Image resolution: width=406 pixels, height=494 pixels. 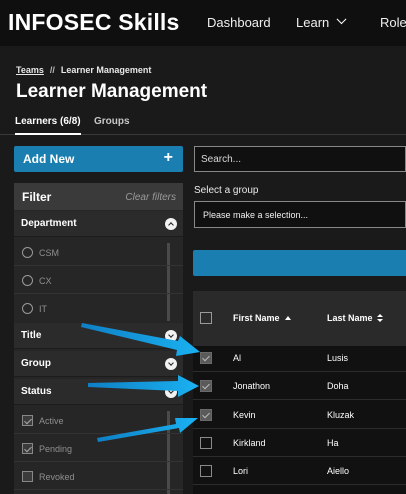 I want to click on breadcrumb-current: Learner Management, so click(x=106, y=70).